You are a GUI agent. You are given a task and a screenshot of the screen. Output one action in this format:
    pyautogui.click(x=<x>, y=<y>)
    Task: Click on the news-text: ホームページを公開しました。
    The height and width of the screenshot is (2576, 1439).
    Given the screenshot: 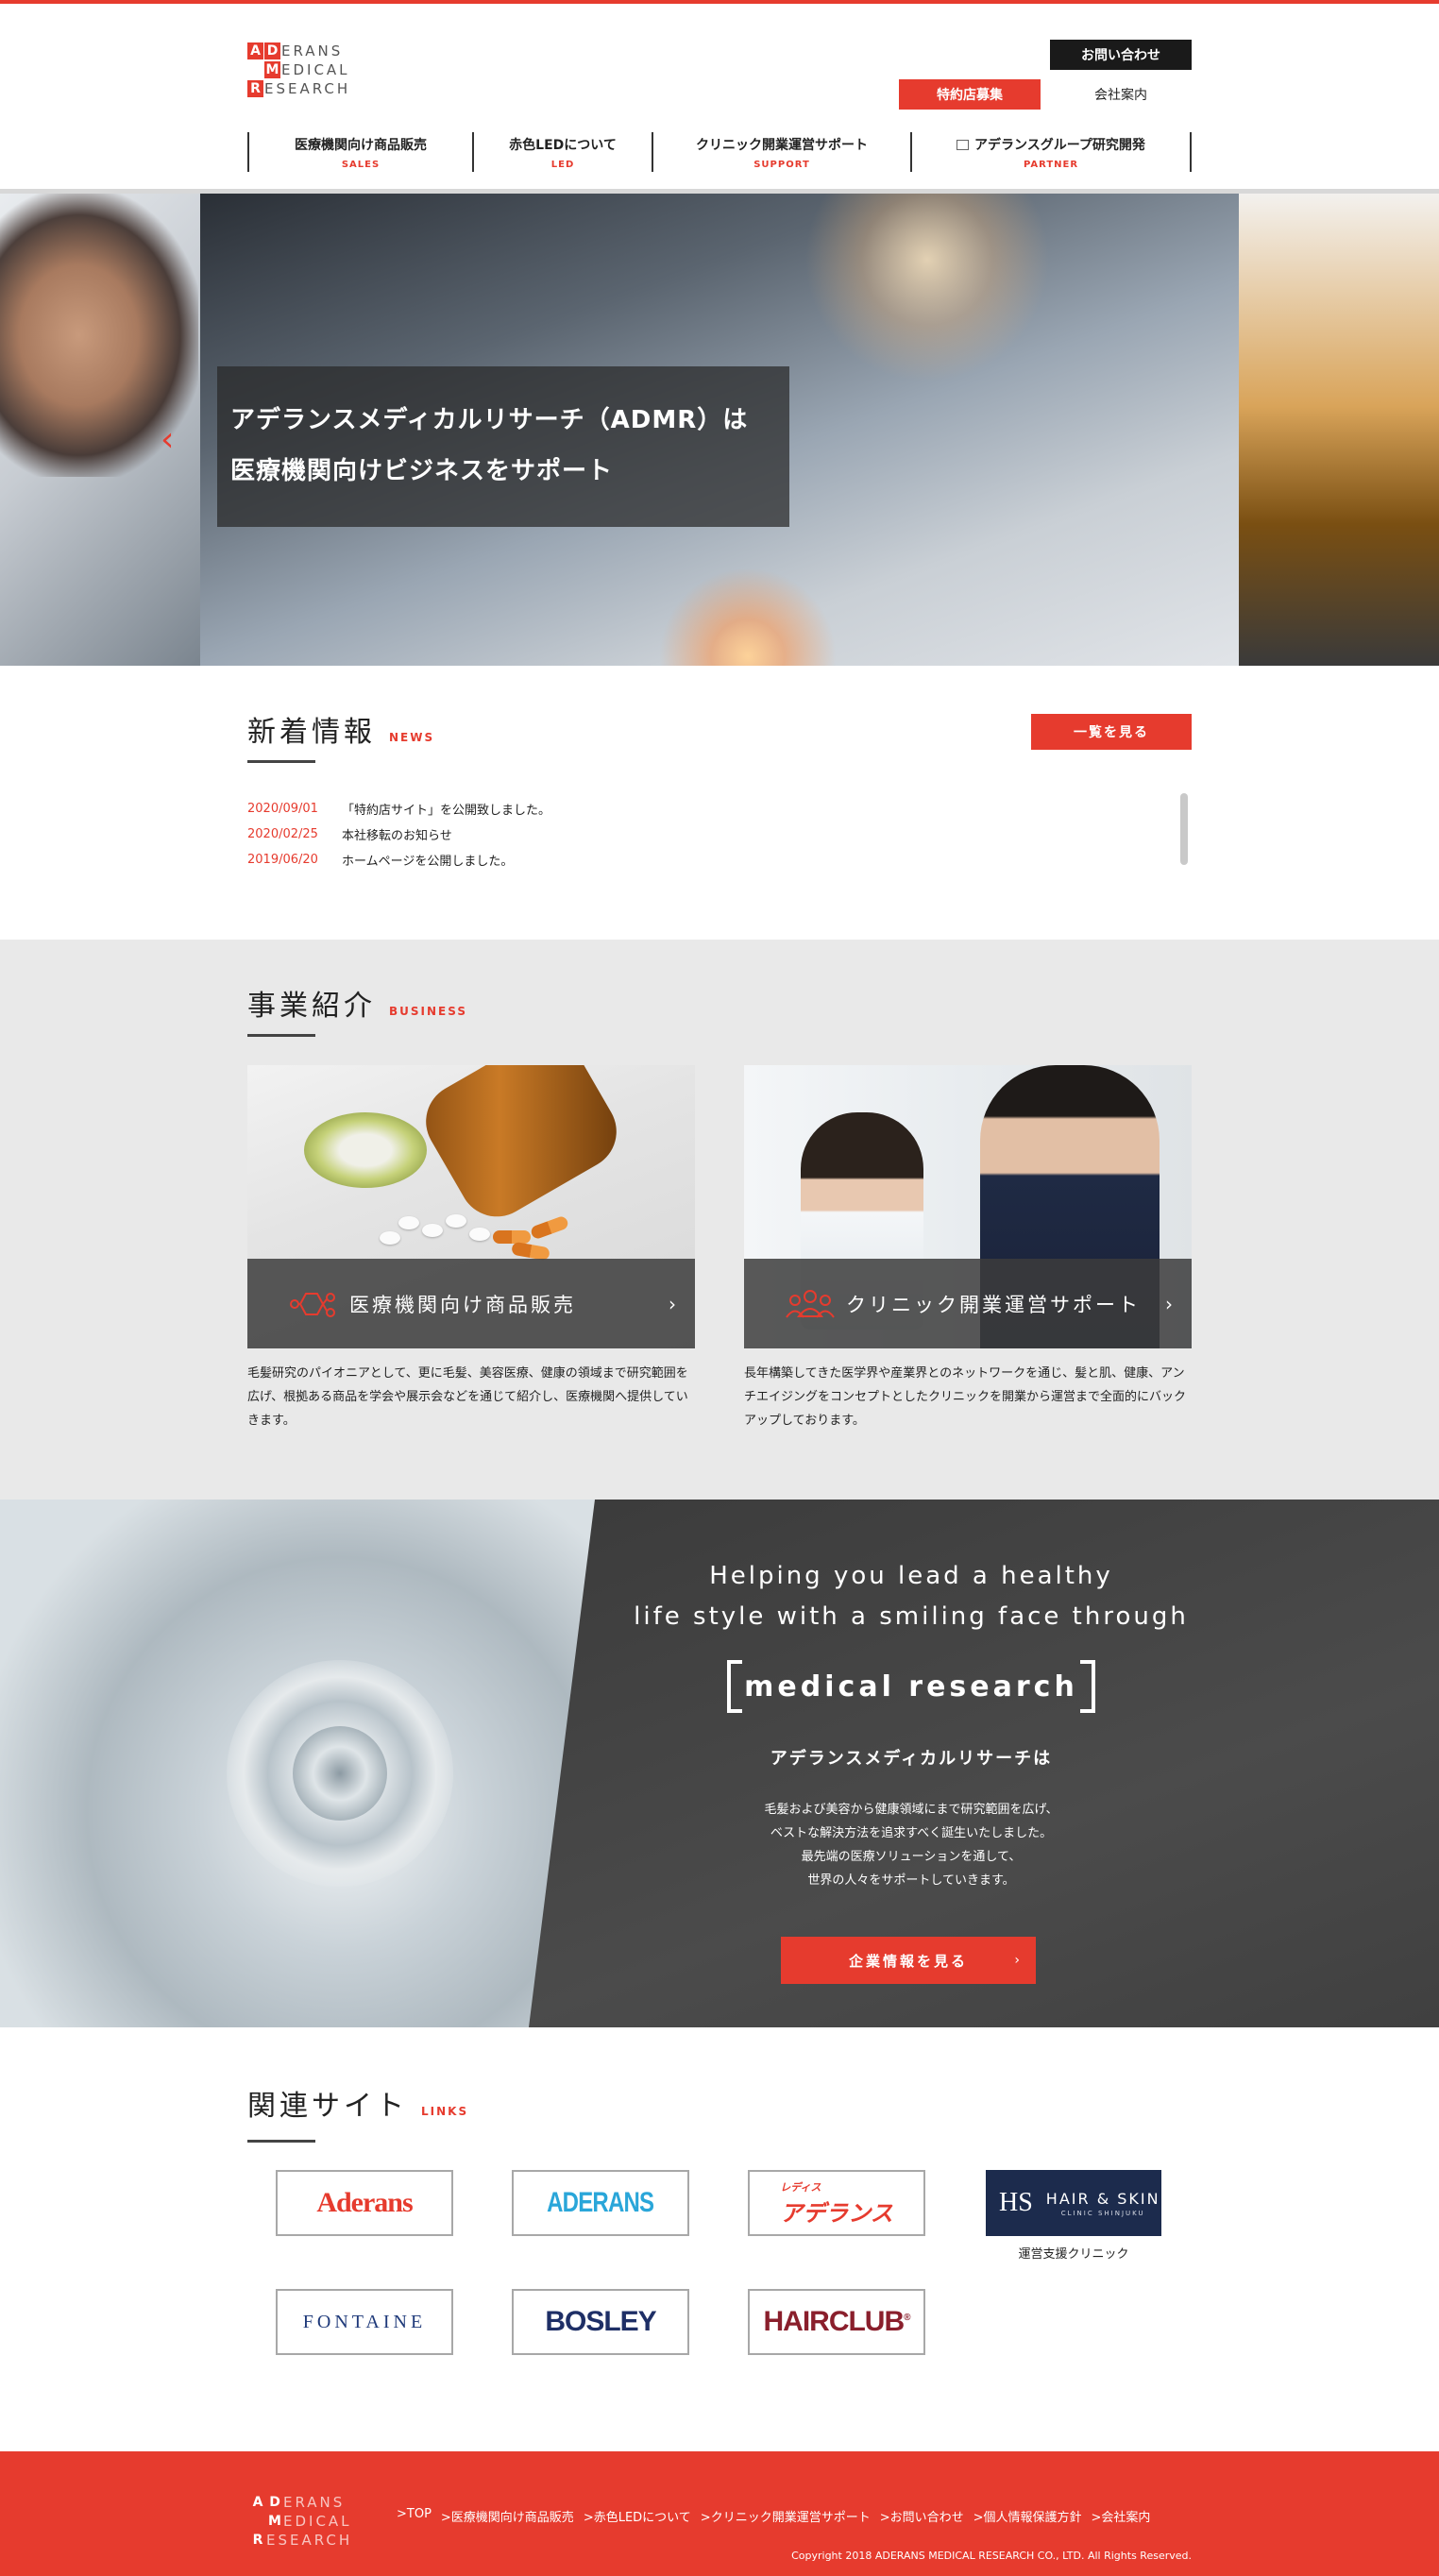 What is the action you would take?
    pyautogui.click(x=428, y=862)
    